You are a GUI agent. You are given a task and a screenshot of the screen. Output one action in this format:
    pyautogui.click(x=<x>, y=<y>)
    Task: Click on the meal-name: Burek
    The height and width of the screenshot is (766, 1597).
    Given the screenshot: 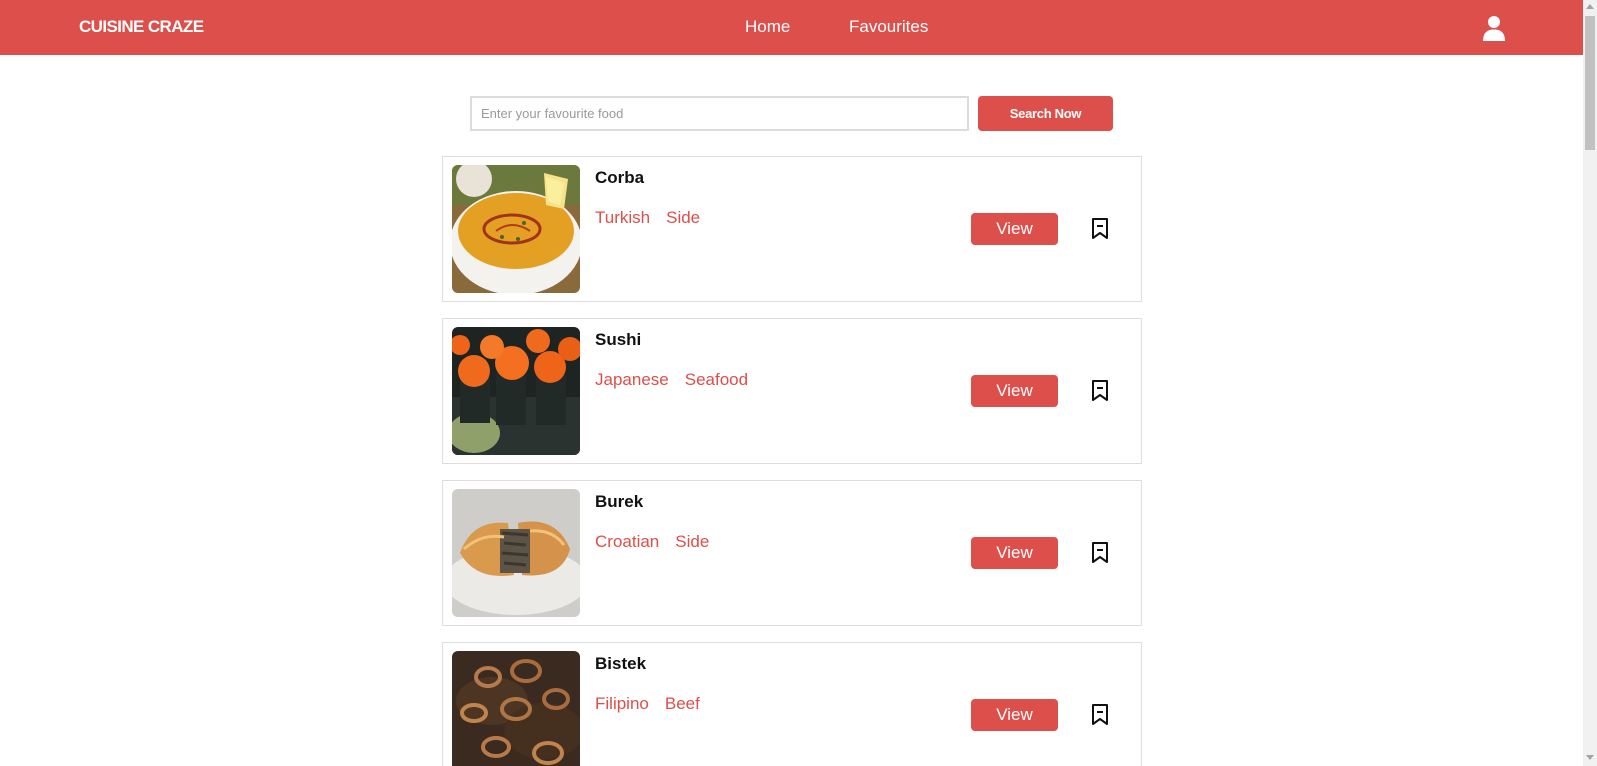 What is the action you would take?
    pyautogui.click(x=619, y=502)
    